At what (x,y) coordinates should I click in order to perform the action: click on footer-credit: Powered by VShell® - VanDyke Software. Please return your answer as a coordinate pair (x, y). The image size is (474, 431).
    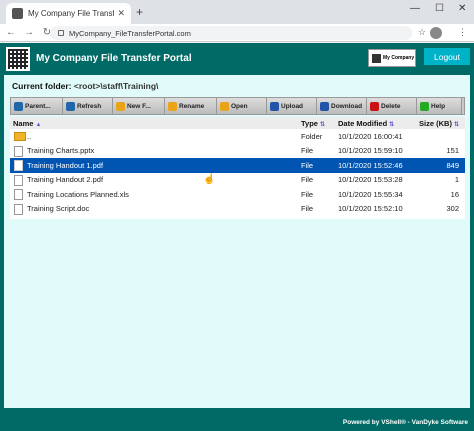
    Looking at the image, I should click on (405, 422).